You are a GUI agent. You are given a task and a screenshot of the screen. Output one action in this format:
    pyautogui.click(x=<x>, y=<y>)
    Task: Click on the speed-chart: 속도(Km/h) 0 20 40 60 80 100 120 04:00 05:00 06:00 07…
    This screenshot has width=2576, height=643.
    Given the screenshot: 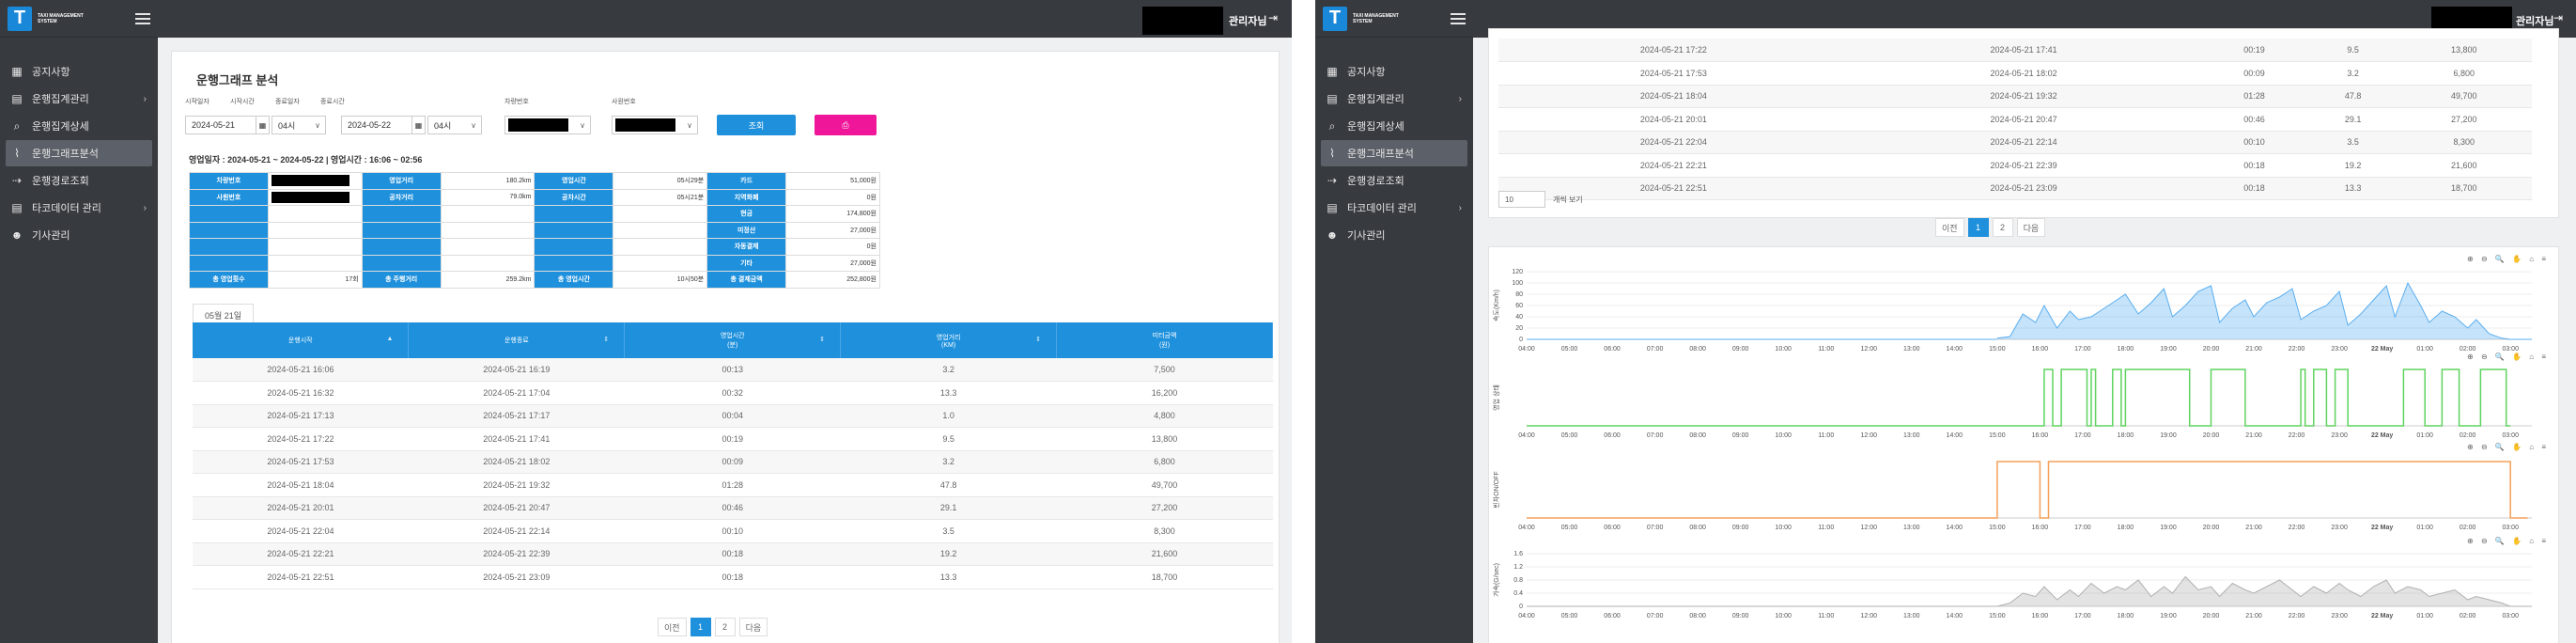 What is the action you would take?
    pyautogui.click(x=2012, y=311)
    